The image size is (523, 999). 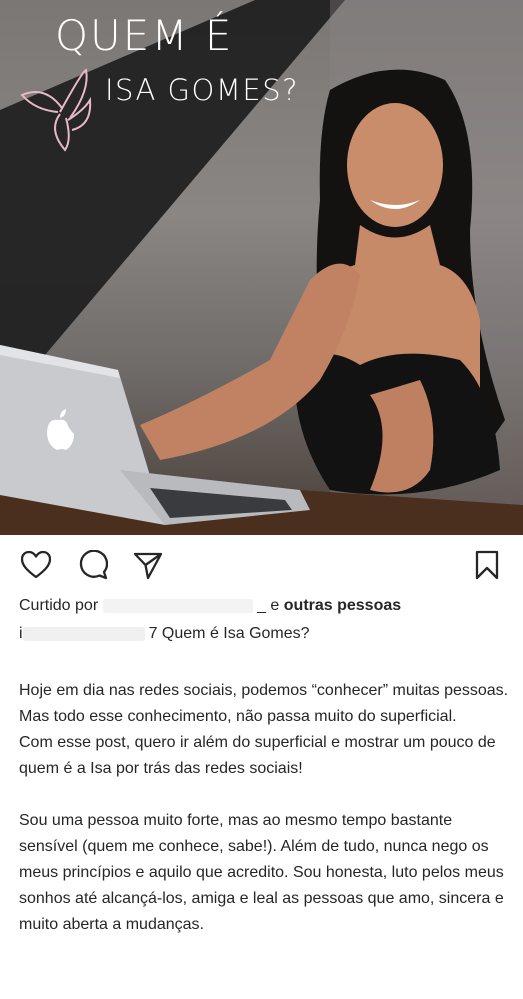 I want to click on overlay-title: QUEM É, so click(x=144, y=35).